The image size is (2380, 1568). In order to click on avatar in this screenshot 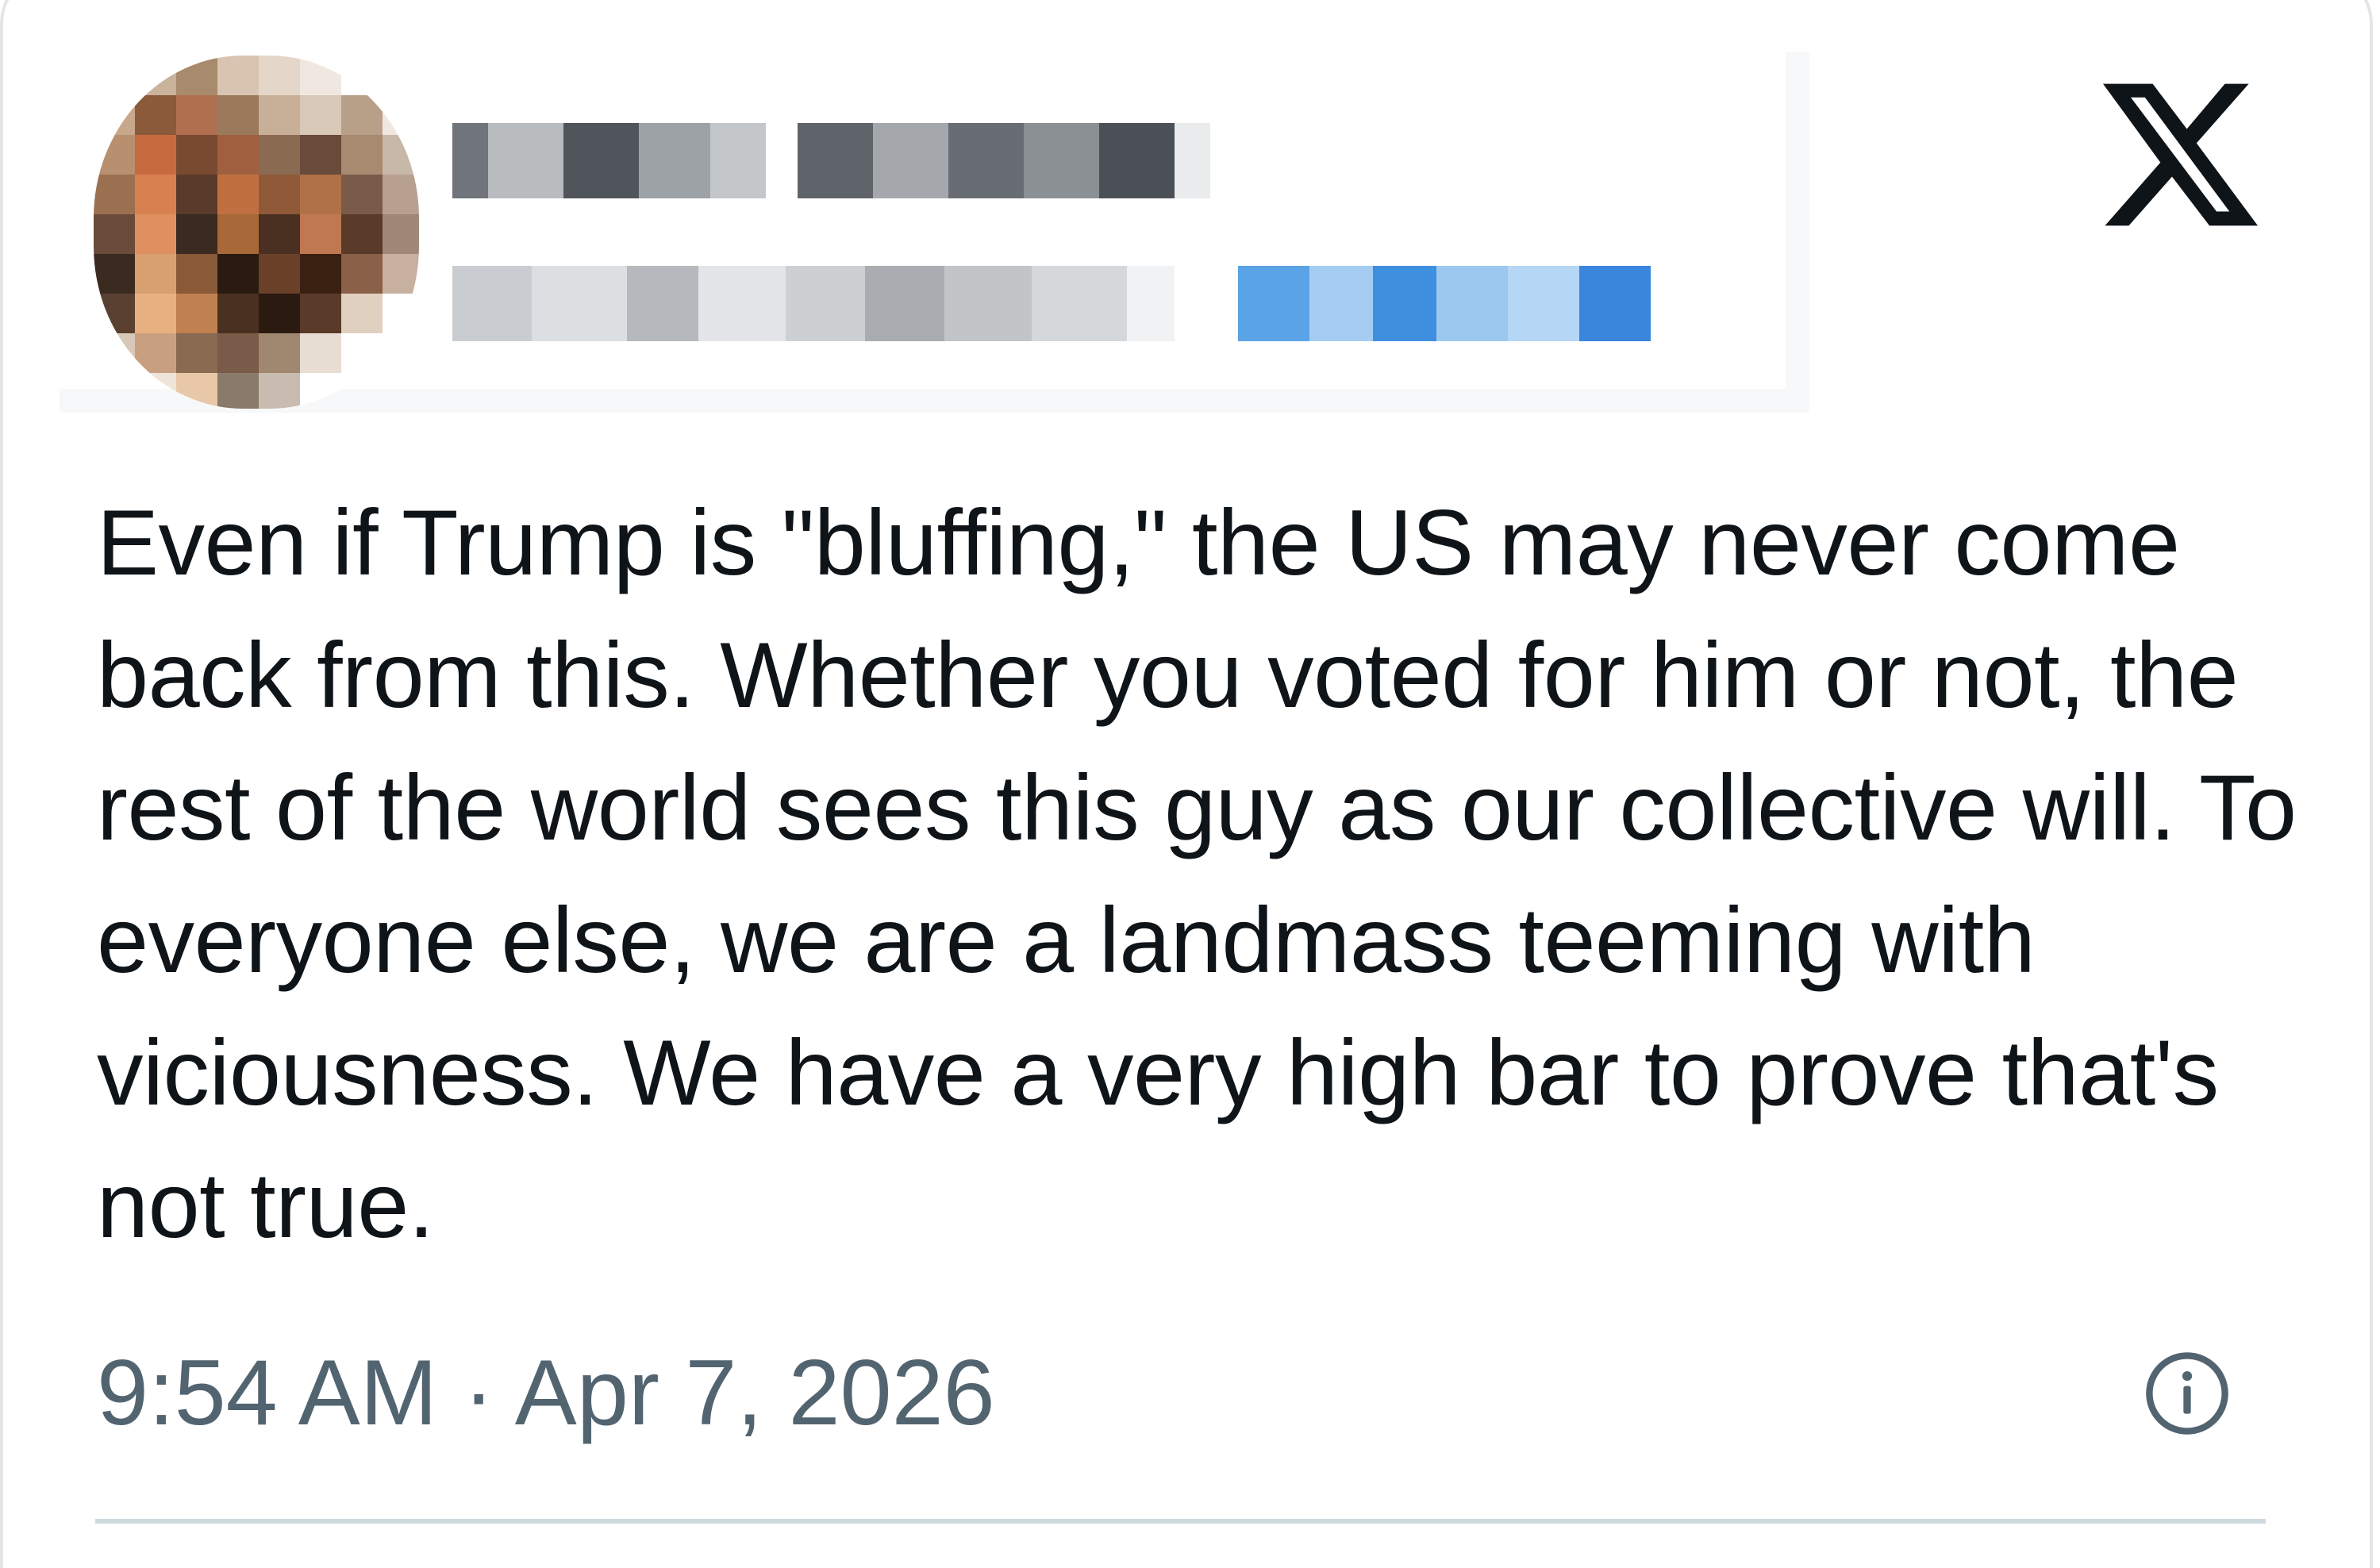, I will do `click(256, 232)`.